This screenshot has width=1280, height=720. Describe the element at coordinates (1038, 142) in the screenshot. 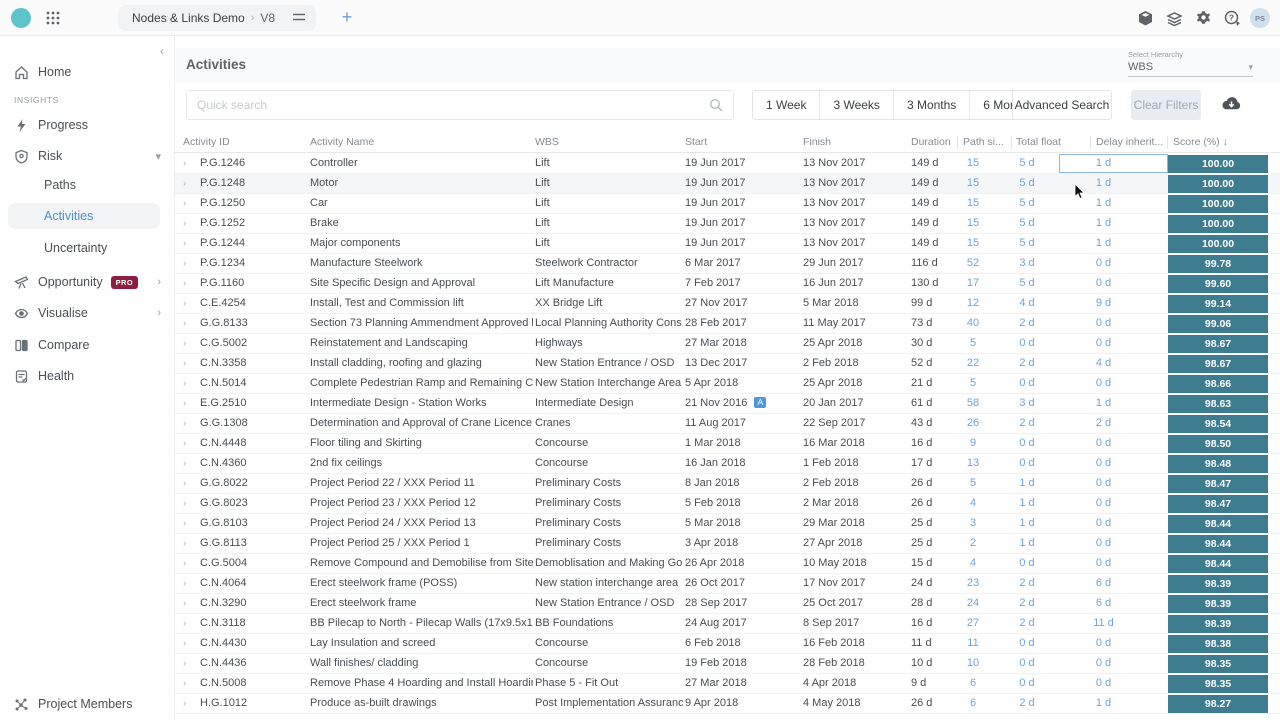

I see `col-total-float: Total float` at that location.